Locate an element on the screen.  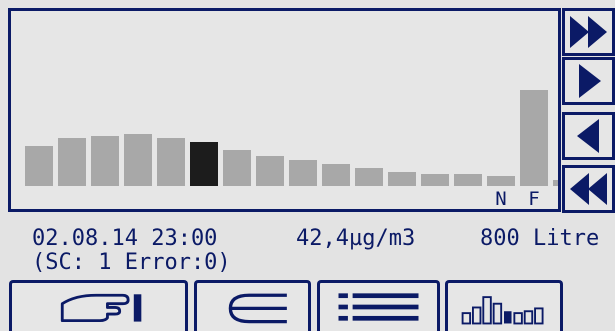
back-button is located at coordinates (588, 136).